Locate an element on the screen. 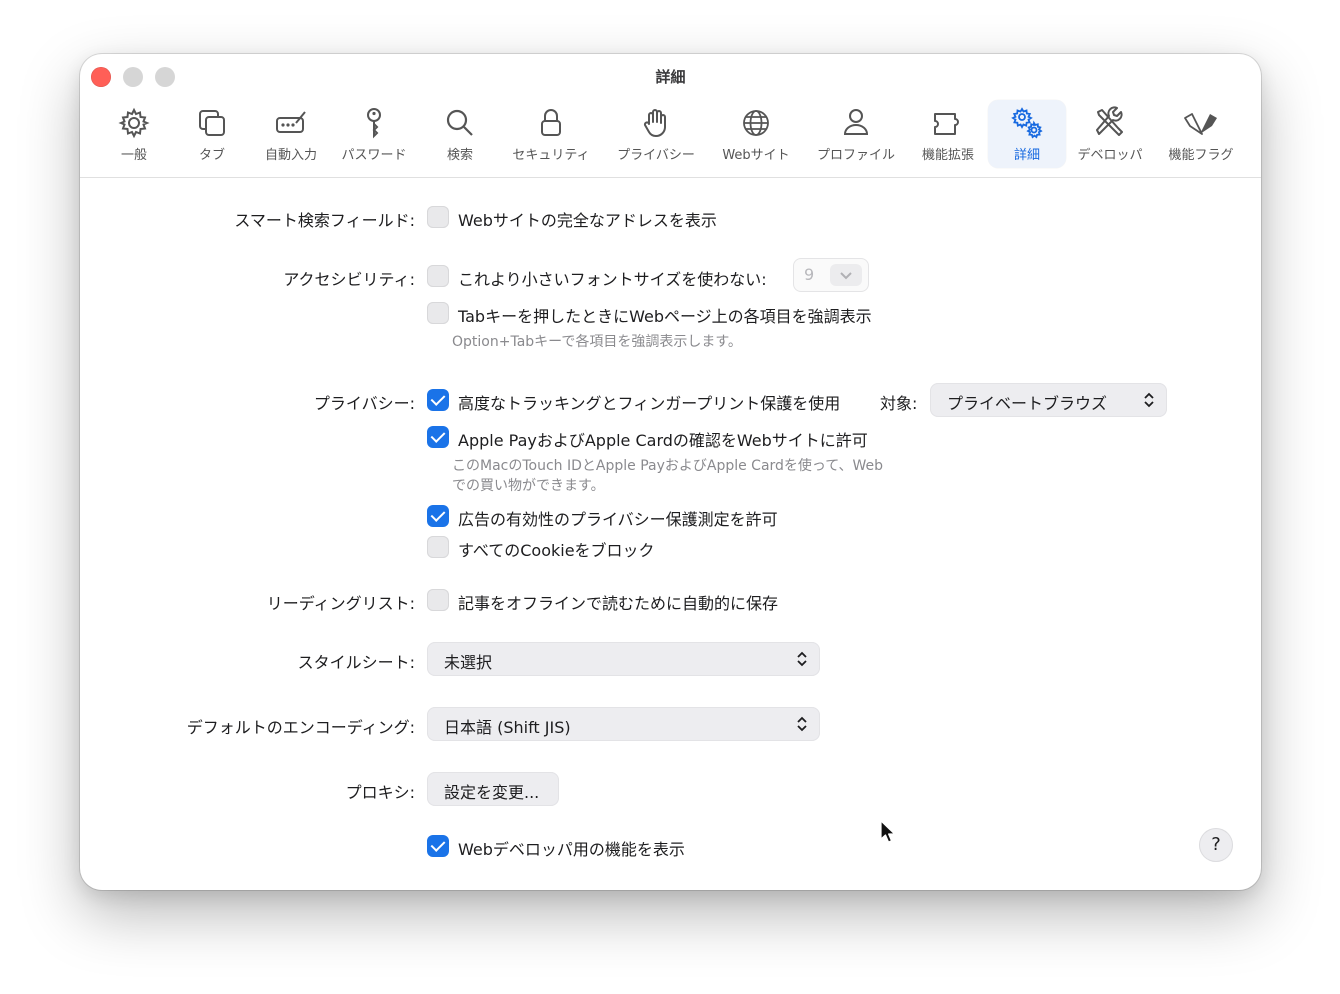  tracking-protection-option: 高度なトラッキングとフィンガープリント保護を使用 is located at coordinates (649, 403).